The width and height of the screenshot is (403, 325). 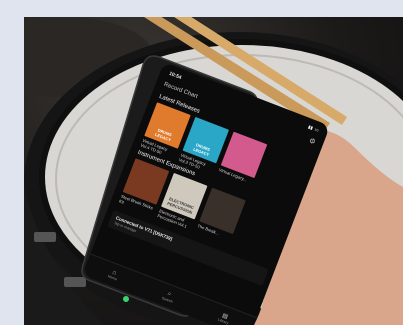 What do you see at coordinates (316, 129) in the screenshot?
I see `battery-icon: ▭` at bounding box center [316, 129].